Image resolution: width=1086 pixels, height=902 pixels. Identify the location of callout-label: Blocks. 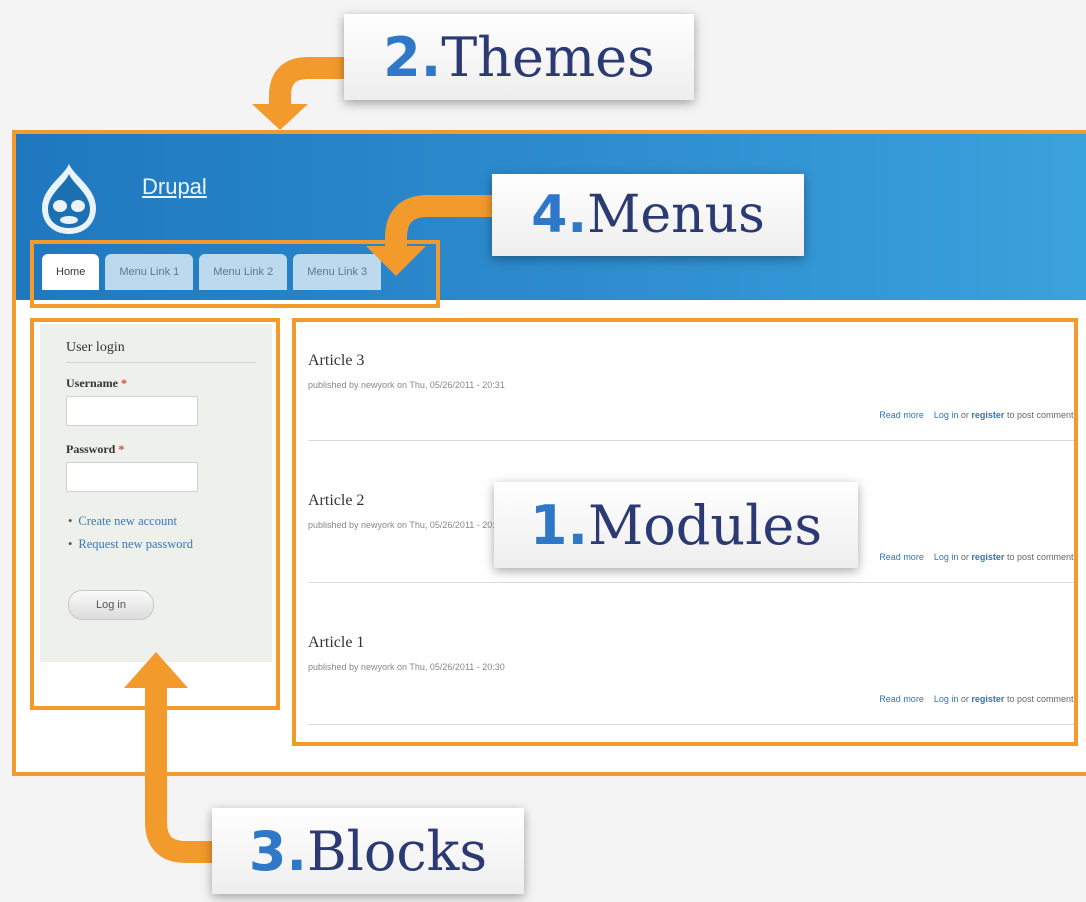
(397, 851).